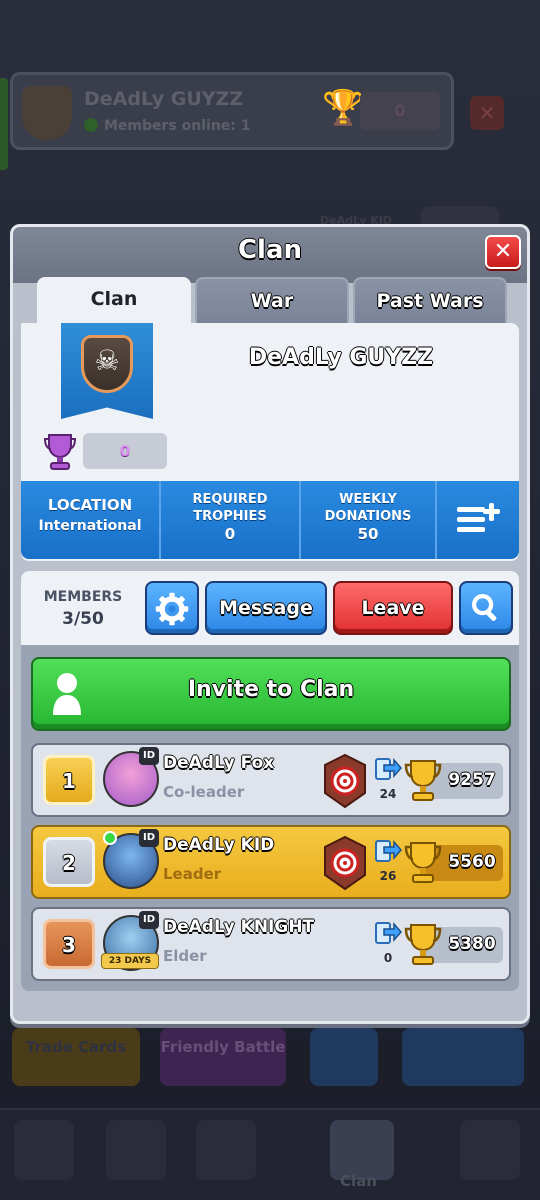 This screenshot has height=1200, width=540. Describe the element at coordinates (185, 956) in the screenshot. I see `member-role: Elder` at that location.